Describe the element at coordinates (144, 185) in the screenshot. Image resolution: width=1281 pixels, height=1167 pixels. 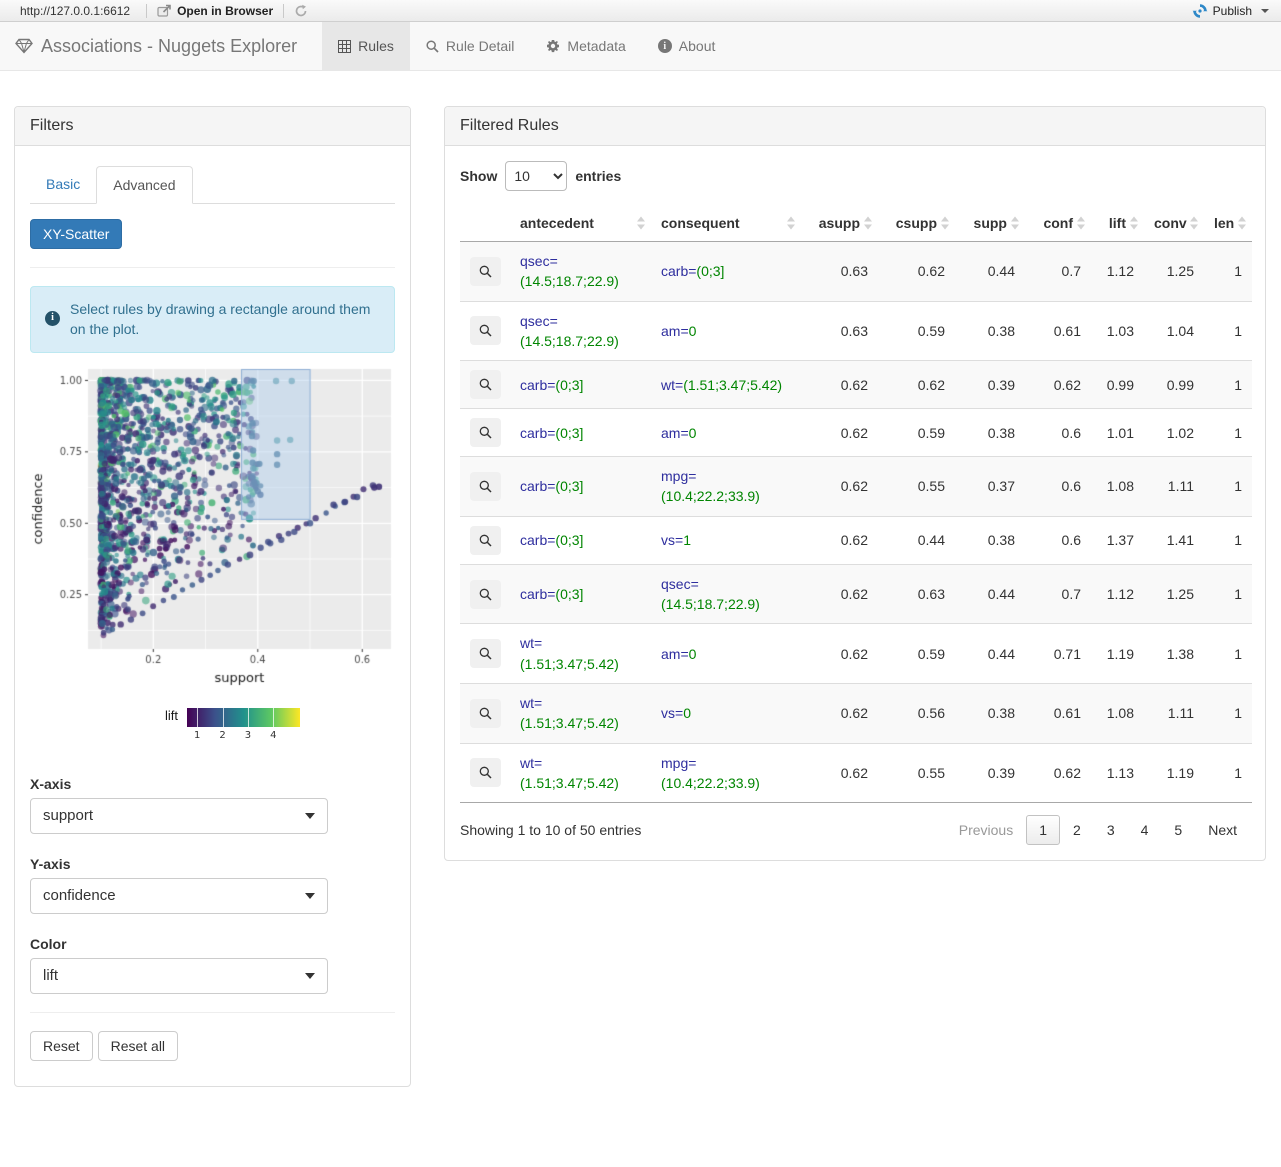
I see `tab-advanced: Advanced` at that location.